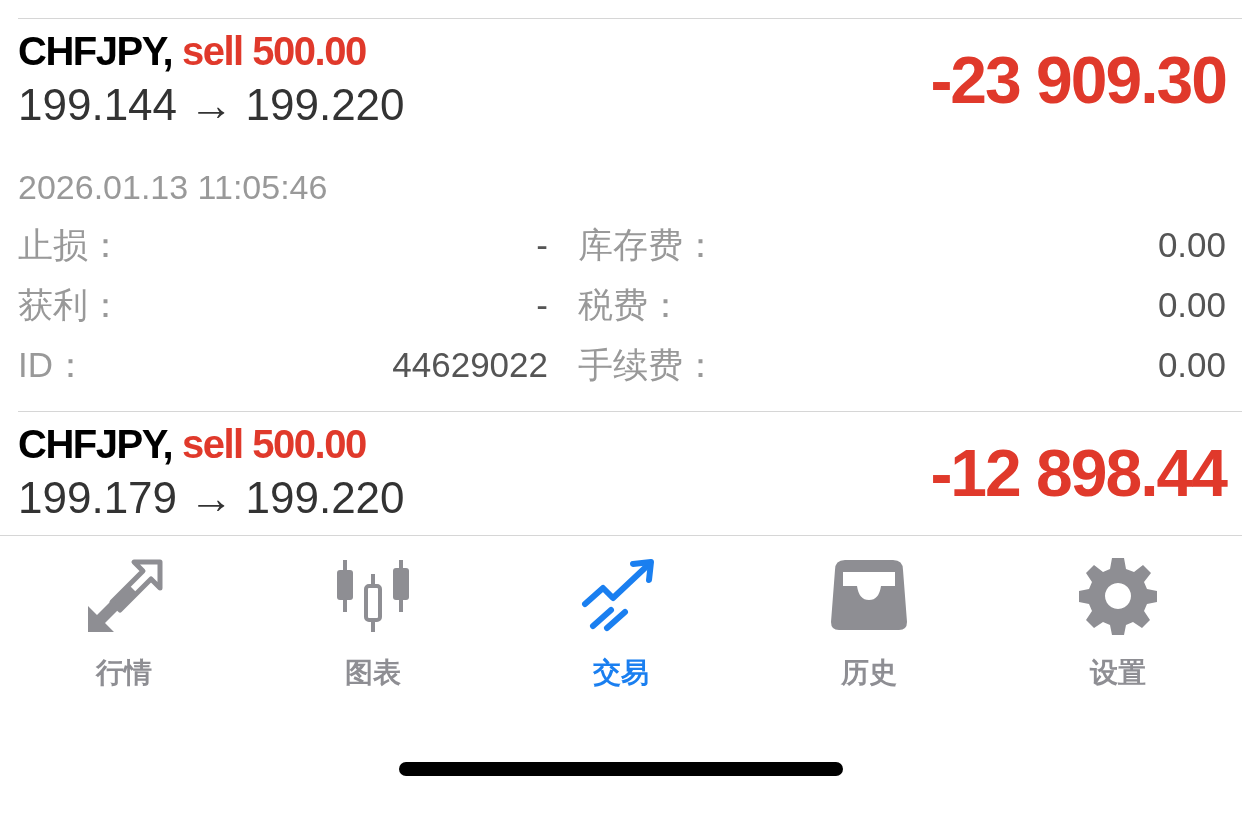 The height and width of the screenshot is (827, 1242). I want to click on profit-text: -23 909.30, so click(1078, 79).